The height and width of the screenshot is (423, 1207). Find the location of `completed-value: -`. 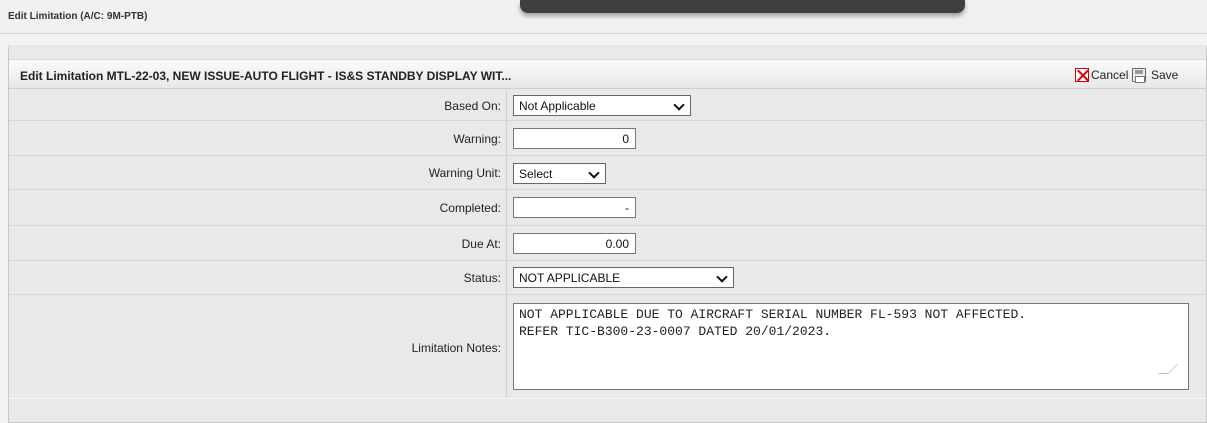

completed-value: - is located at coordinates (627, 208).